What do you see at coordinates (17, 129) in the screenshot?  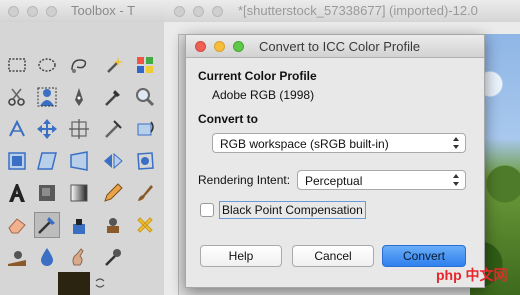 I see `measure-icon` at bounding box center [17, 129].